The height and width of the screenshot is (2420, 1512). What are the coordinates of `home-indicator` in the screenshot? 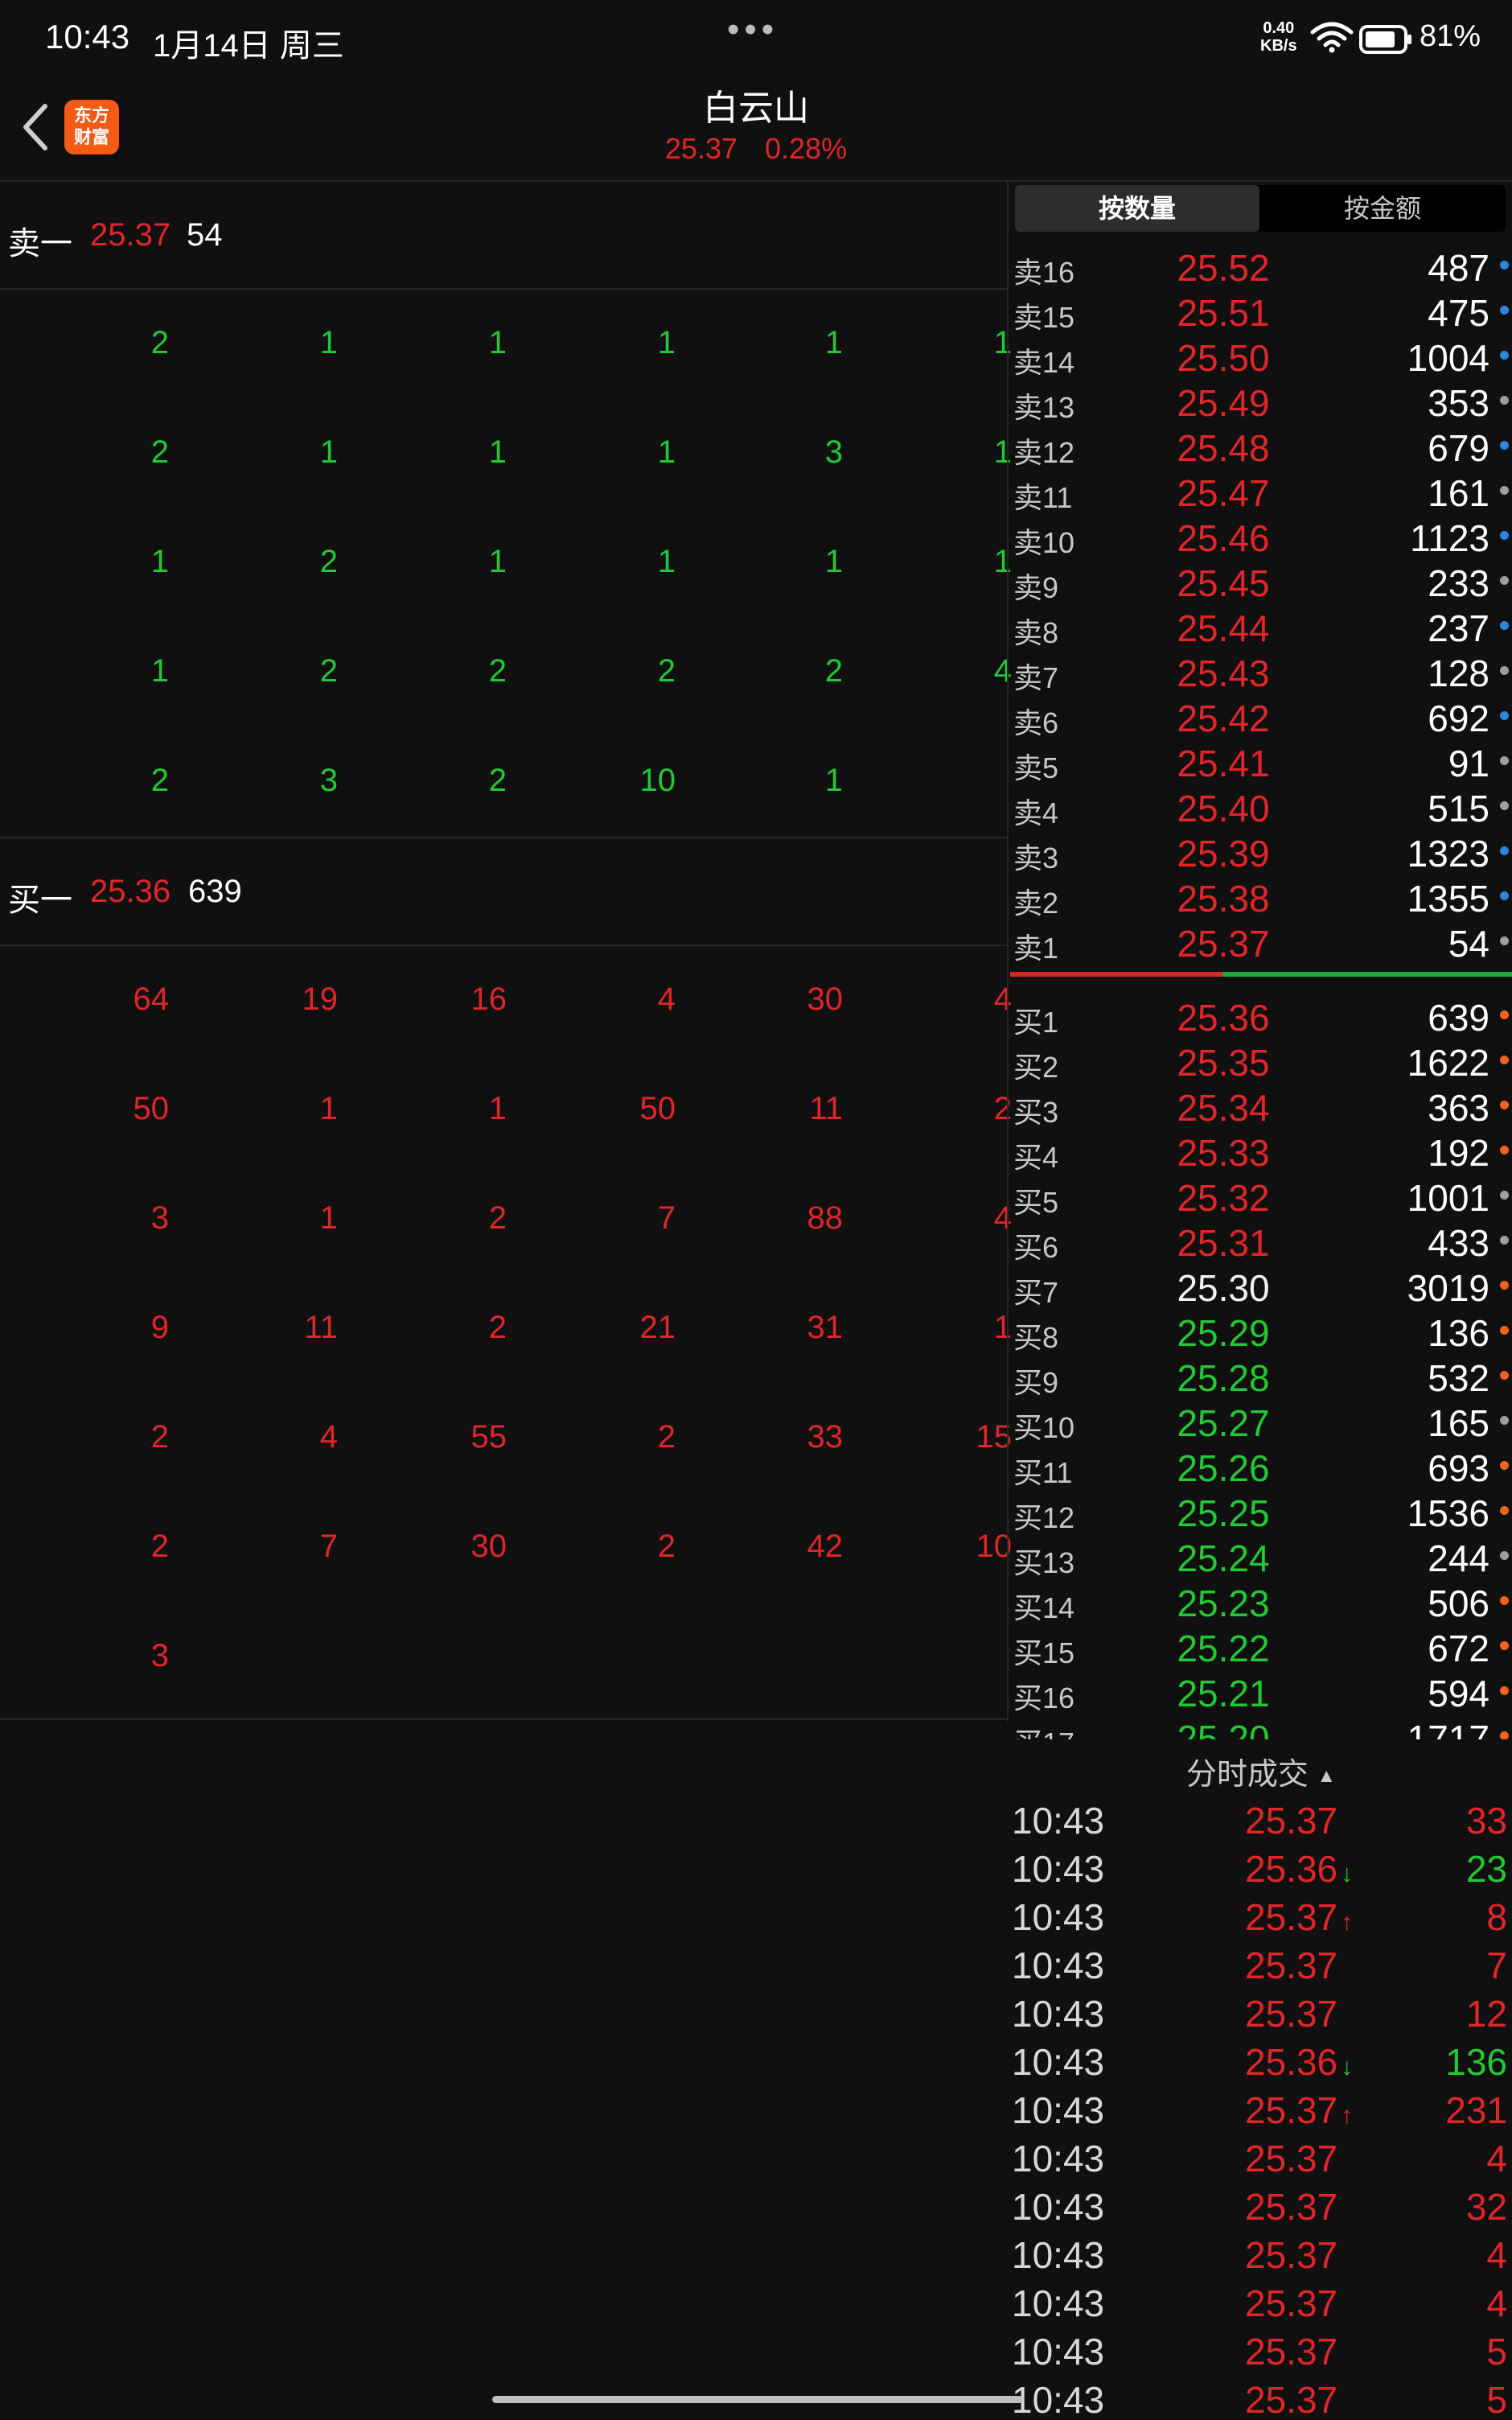 It's located at (758, 2399).